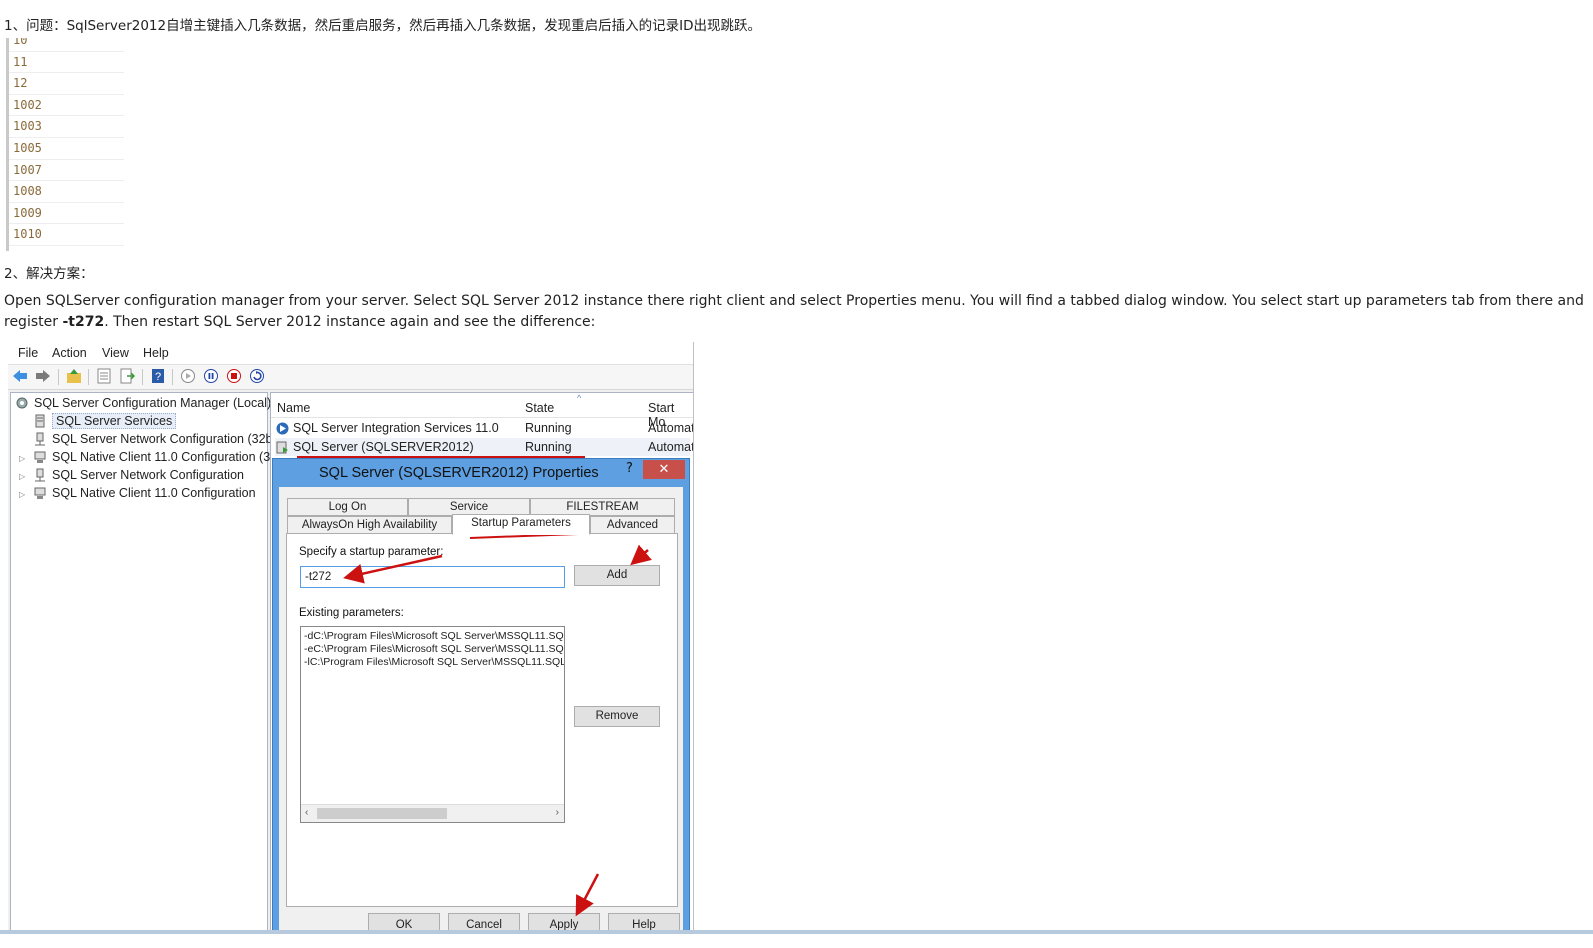 This screenshot has height=948, width=1593. I want to click on specify-label: Specify a startup parameter:, so click(371, 552).